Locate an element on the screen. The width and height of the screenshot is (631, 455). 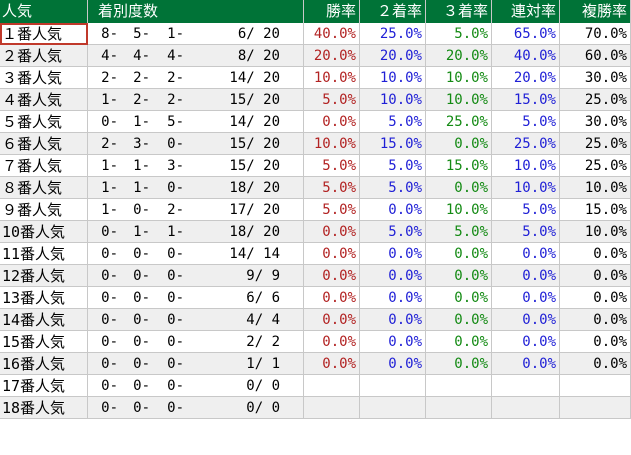
popularity-label-cell: 12番人気 is located at coordinates (44, 276).